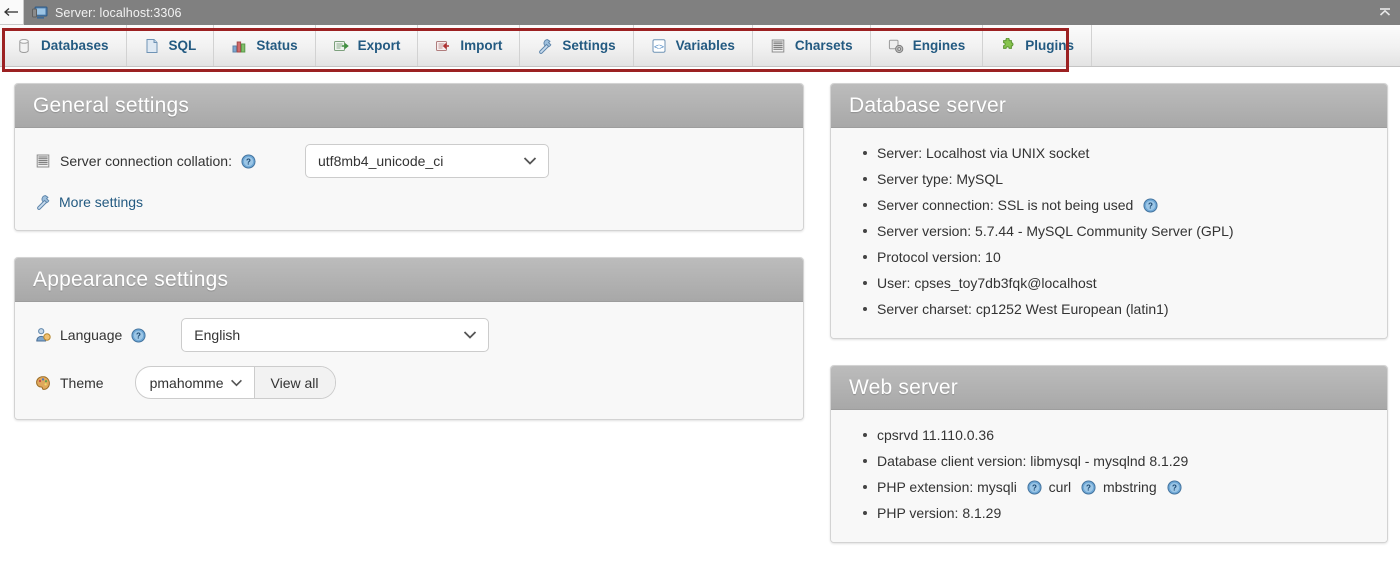  What do you see at coordinates (427, 161) in the screenshot?
I see `server-collation-select: utf8mb4_unicode_ci` at bounding box center [427, 161].